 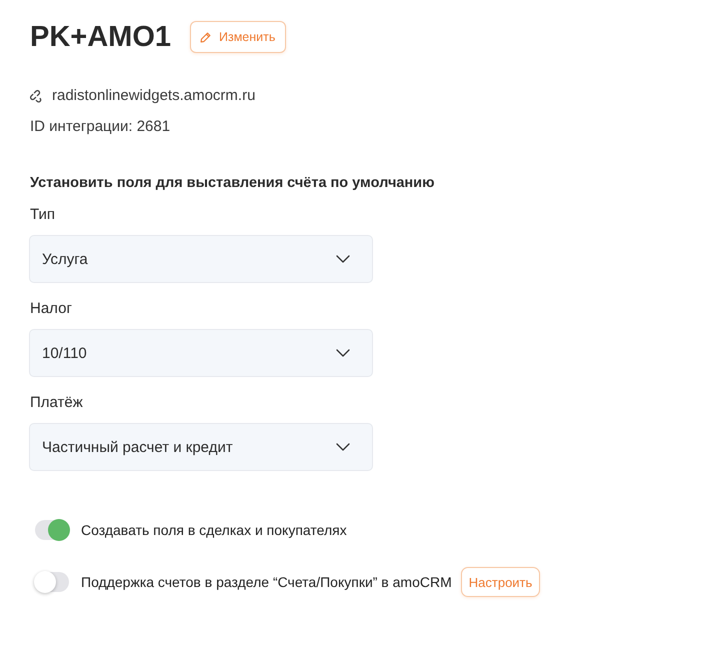 What do you see at coordinates (51, 309) in the screenshot?
I see `field-label: Налог` at bounding box center [51, 309].